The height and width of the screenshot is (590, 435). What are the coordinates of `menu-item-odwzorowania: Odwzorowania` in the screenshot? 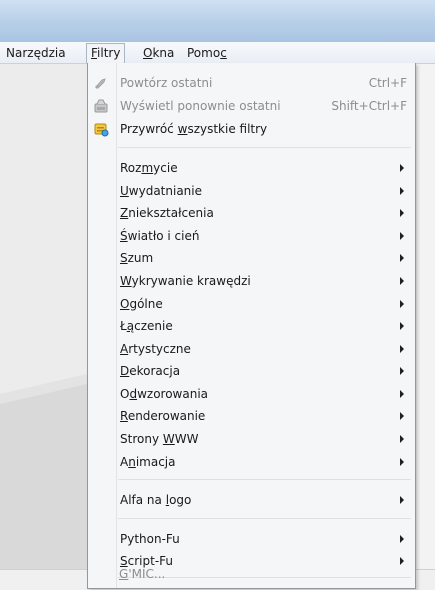 It's located at (251, 394).